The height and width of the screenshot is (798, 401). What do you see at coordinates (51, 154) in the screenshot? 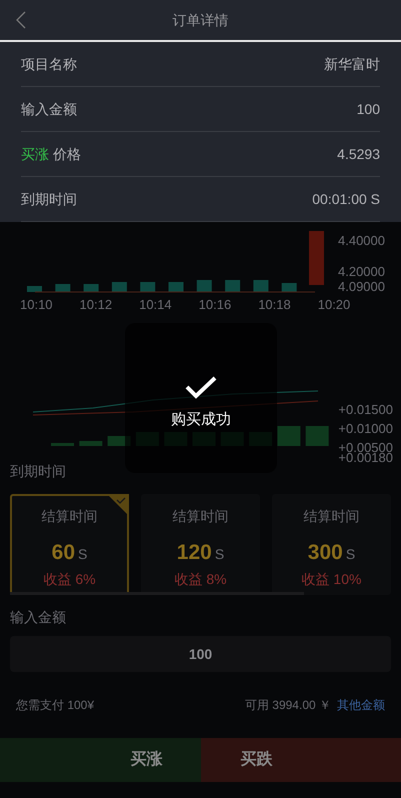
I see `detail-label: 买涨 价格` at bounding box center [51, 154].